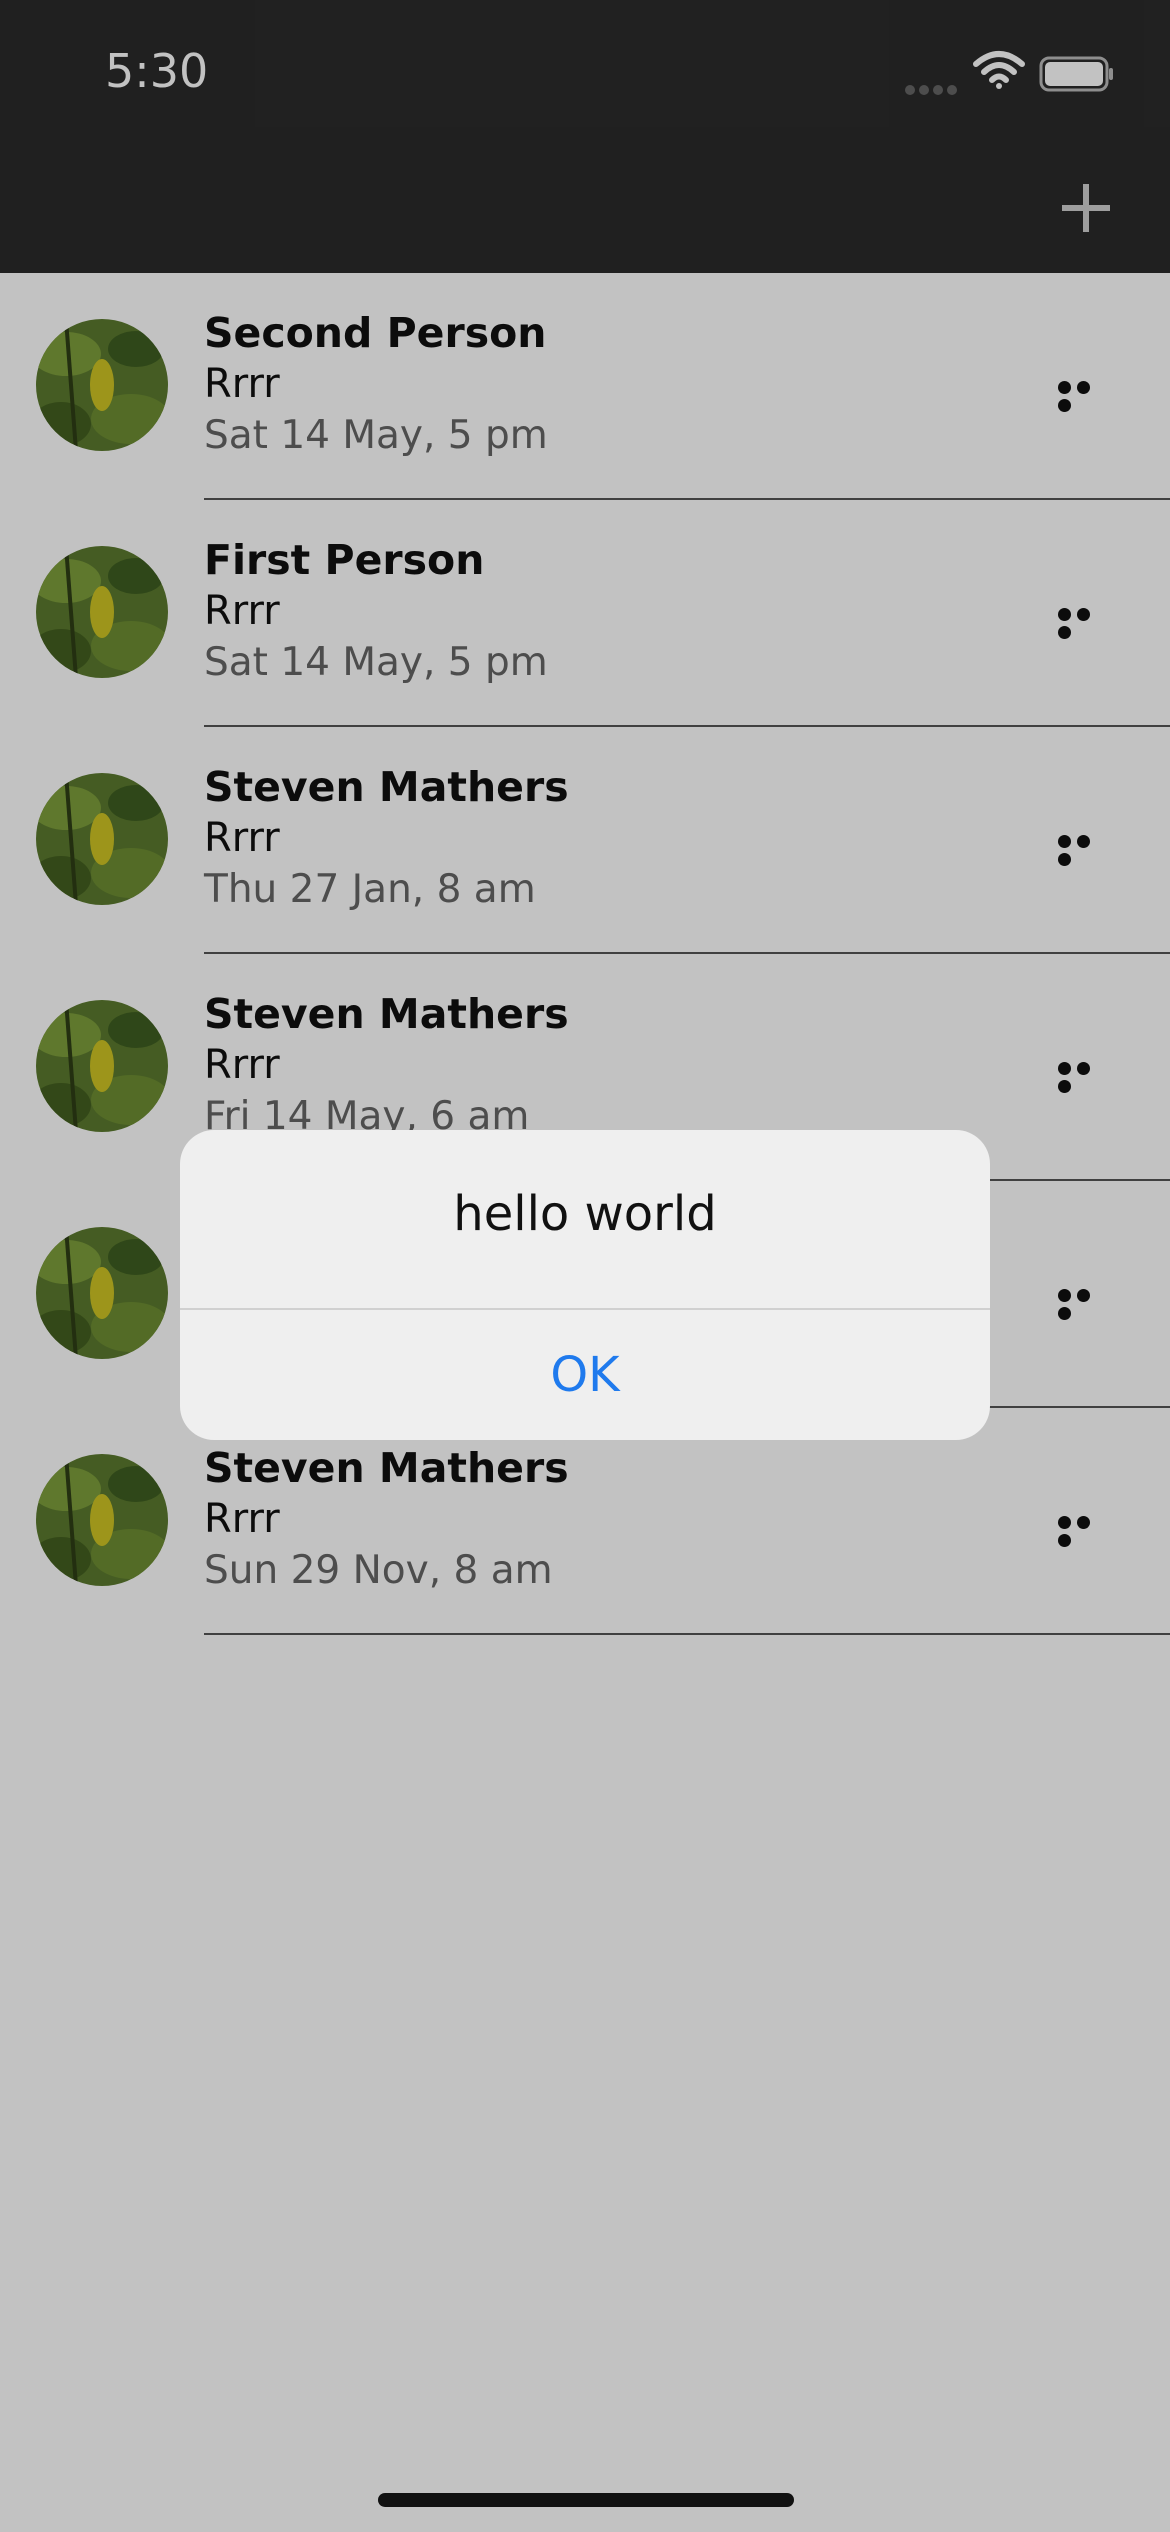 The width and height of the screenshot is (1170, 2532). Describe the element at coordinates (585, 1214) in the screenshot. I see `alert-title: hello world` at that location.